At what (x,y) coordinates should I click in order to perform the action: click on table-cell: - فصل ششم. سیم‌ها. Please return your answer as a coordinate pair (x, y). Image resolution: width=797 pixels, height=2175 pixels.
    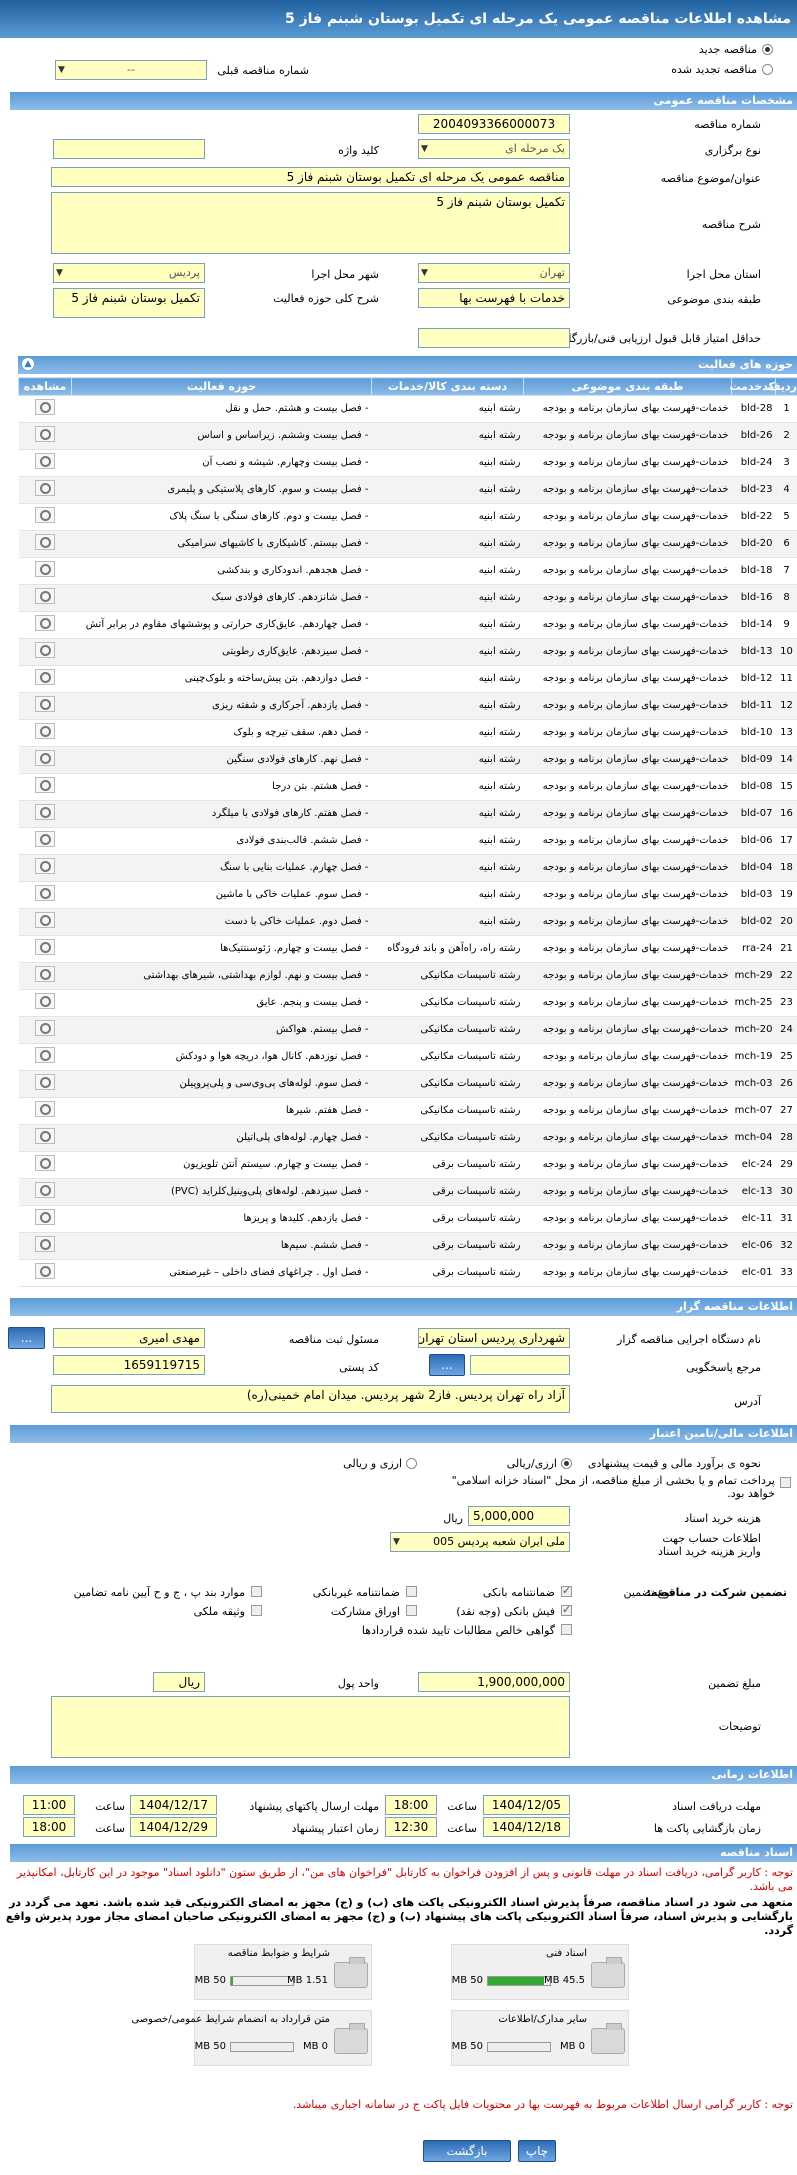
    Looking at the image, I should click on (221, 1246).